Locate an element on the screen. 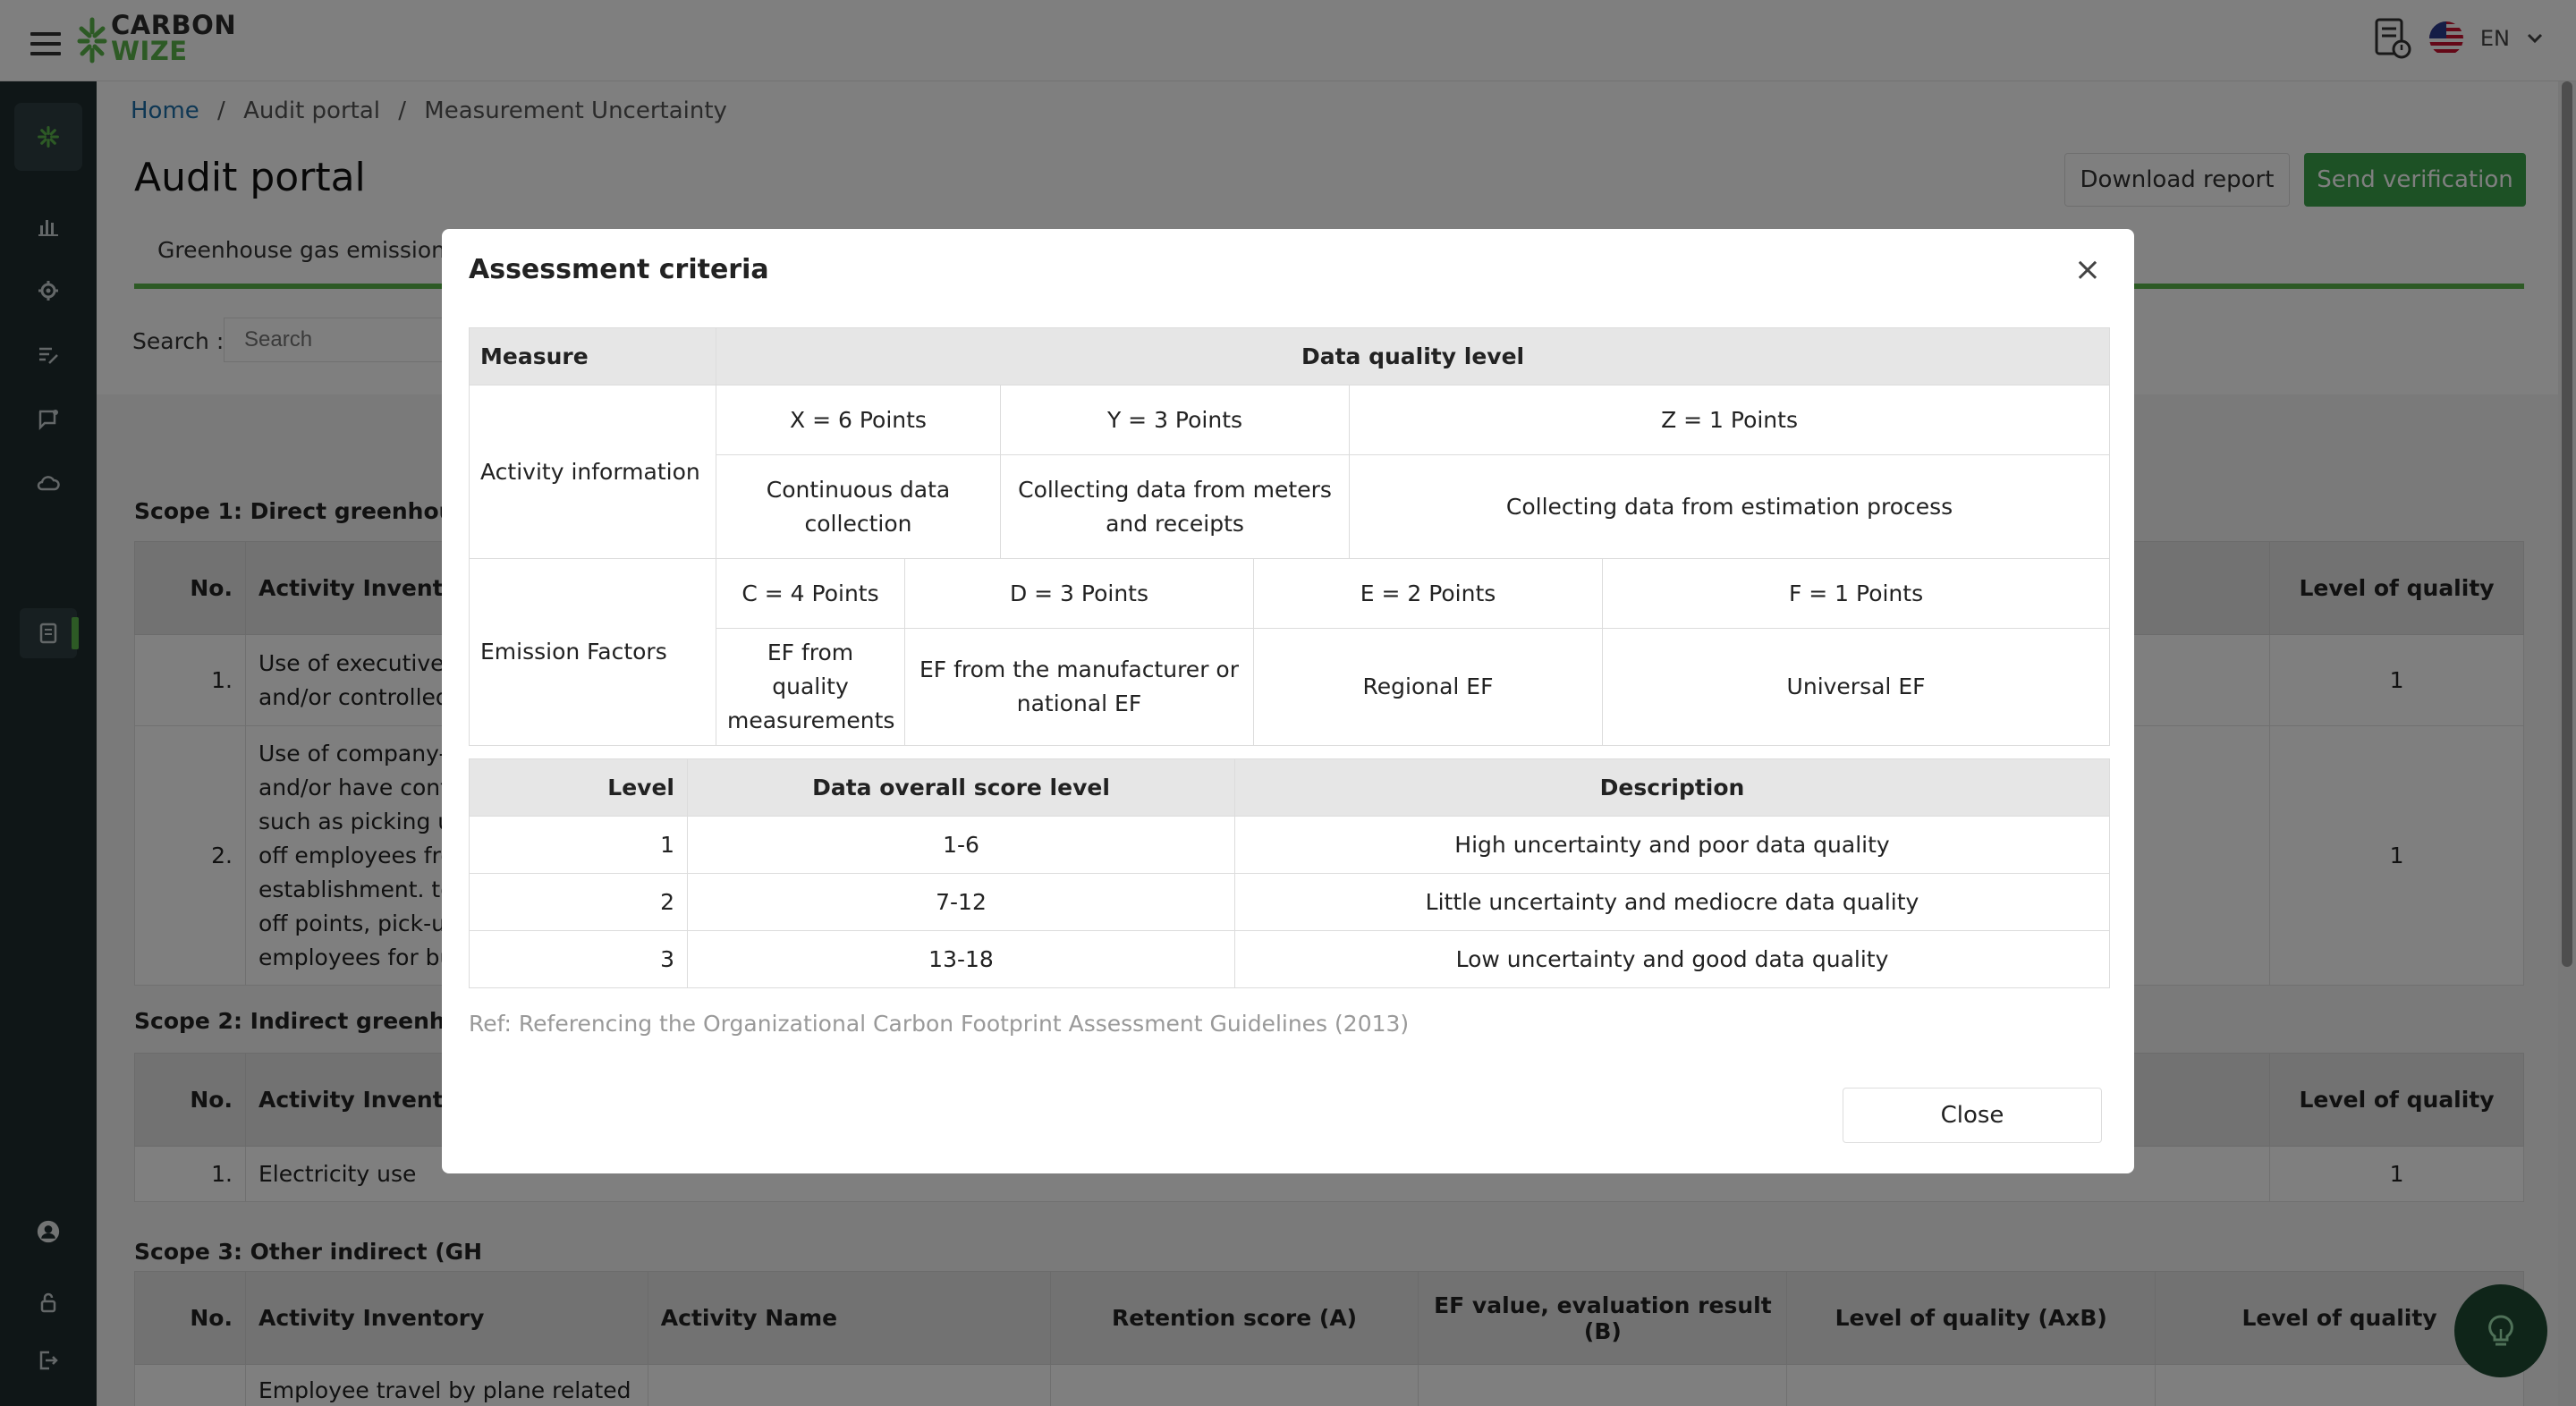  close-icon: × is located at coordinates (2087, 270).